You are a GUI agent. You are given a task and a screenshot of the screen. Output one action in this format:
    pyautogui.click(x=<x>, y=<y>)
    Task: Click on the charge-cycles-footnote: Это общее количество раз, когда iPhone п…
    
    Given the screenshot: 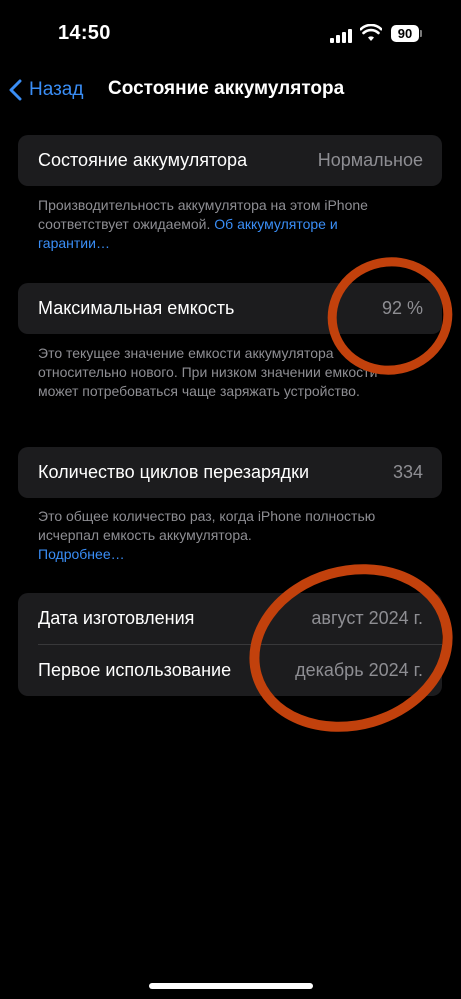 What is the action you would take?
    pyautogui.click(x=218, y=535)
    